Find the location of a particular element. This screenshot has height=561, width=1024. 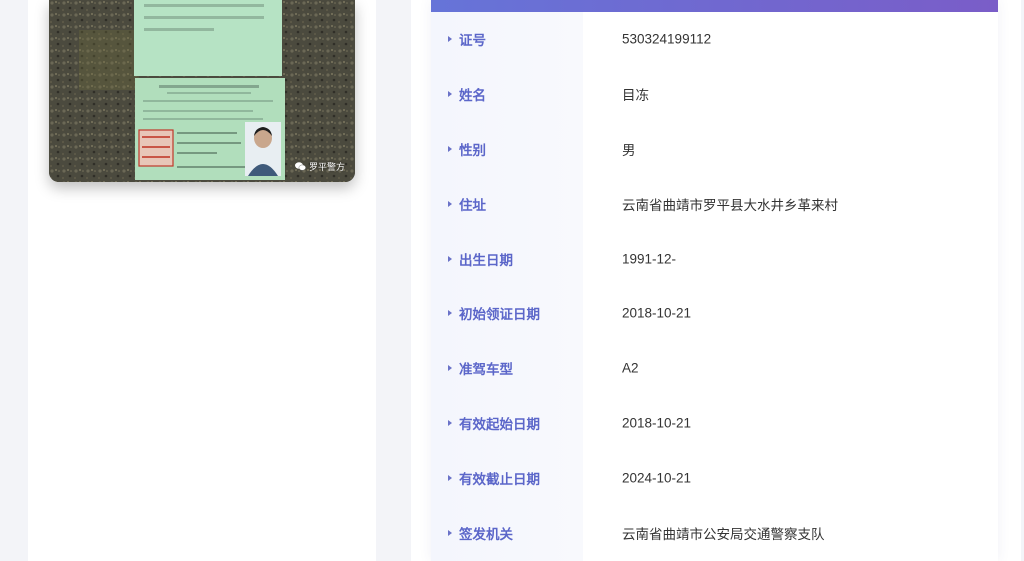

detail-value: 目冻 is located at coordinates (635, 96).